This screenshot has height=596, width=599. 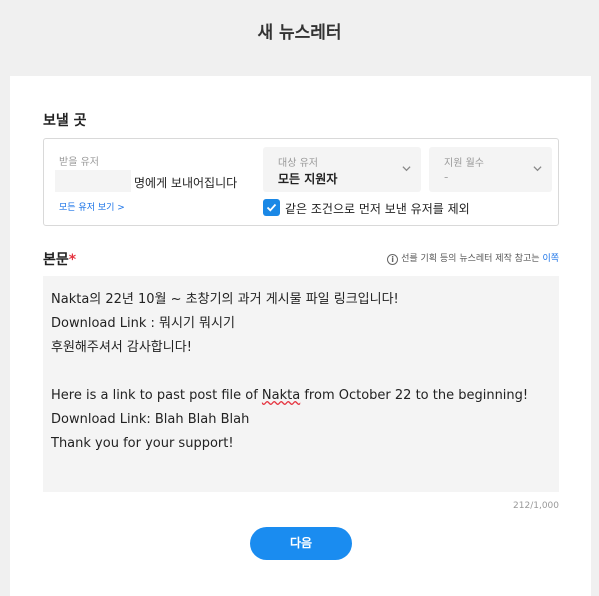 I want to click on spellcheck-word: Nakta, so click(x=281, y=395).